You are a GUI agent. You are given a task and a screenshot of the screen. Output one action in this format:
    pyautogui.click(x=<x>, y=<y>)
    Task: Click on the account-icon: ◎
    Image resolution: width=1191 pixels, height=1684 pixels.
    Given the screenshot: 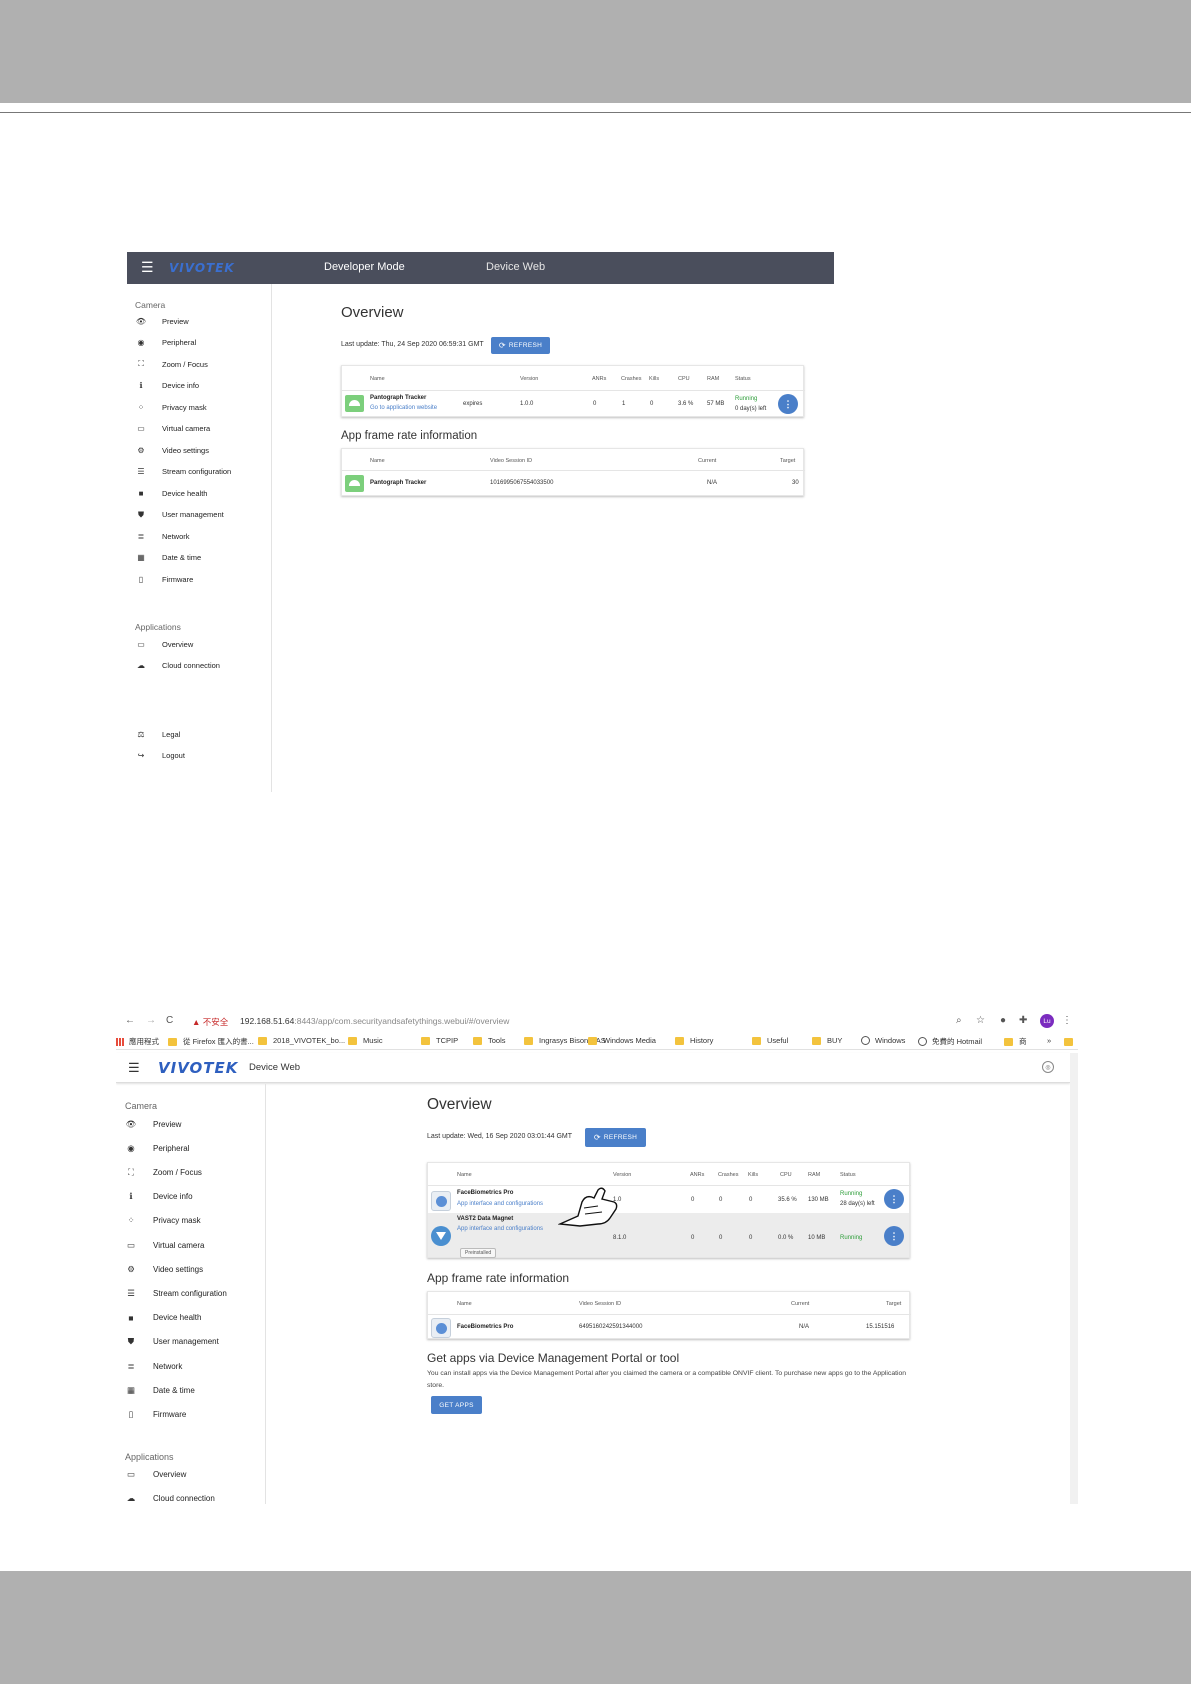 What is the action you would take?
    pyautogui.click(x=1048, y=1067)
    